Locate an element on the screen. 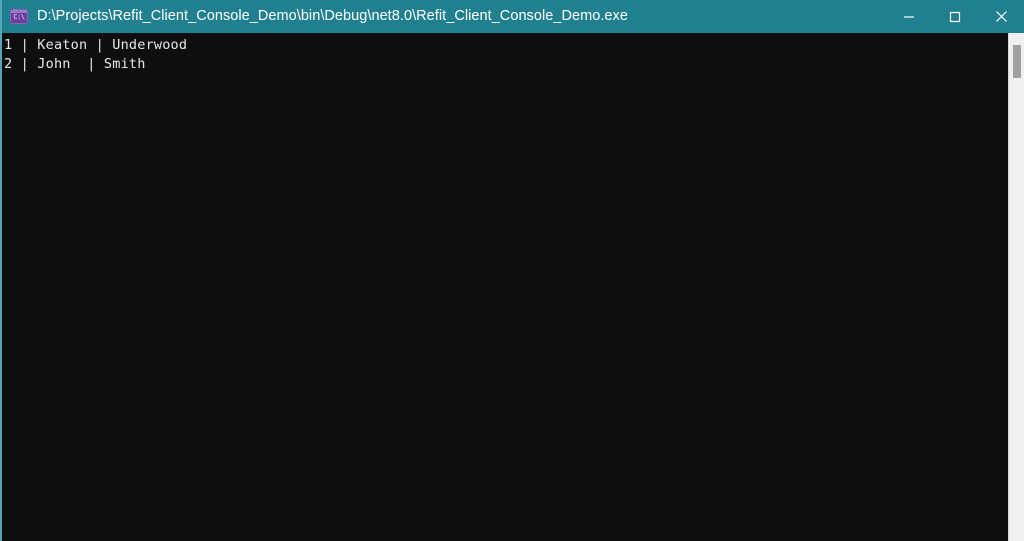 This screenshot has height=541, width=1024. console-app-icon-glyph: C:\ is located at coordinates (19, 17).